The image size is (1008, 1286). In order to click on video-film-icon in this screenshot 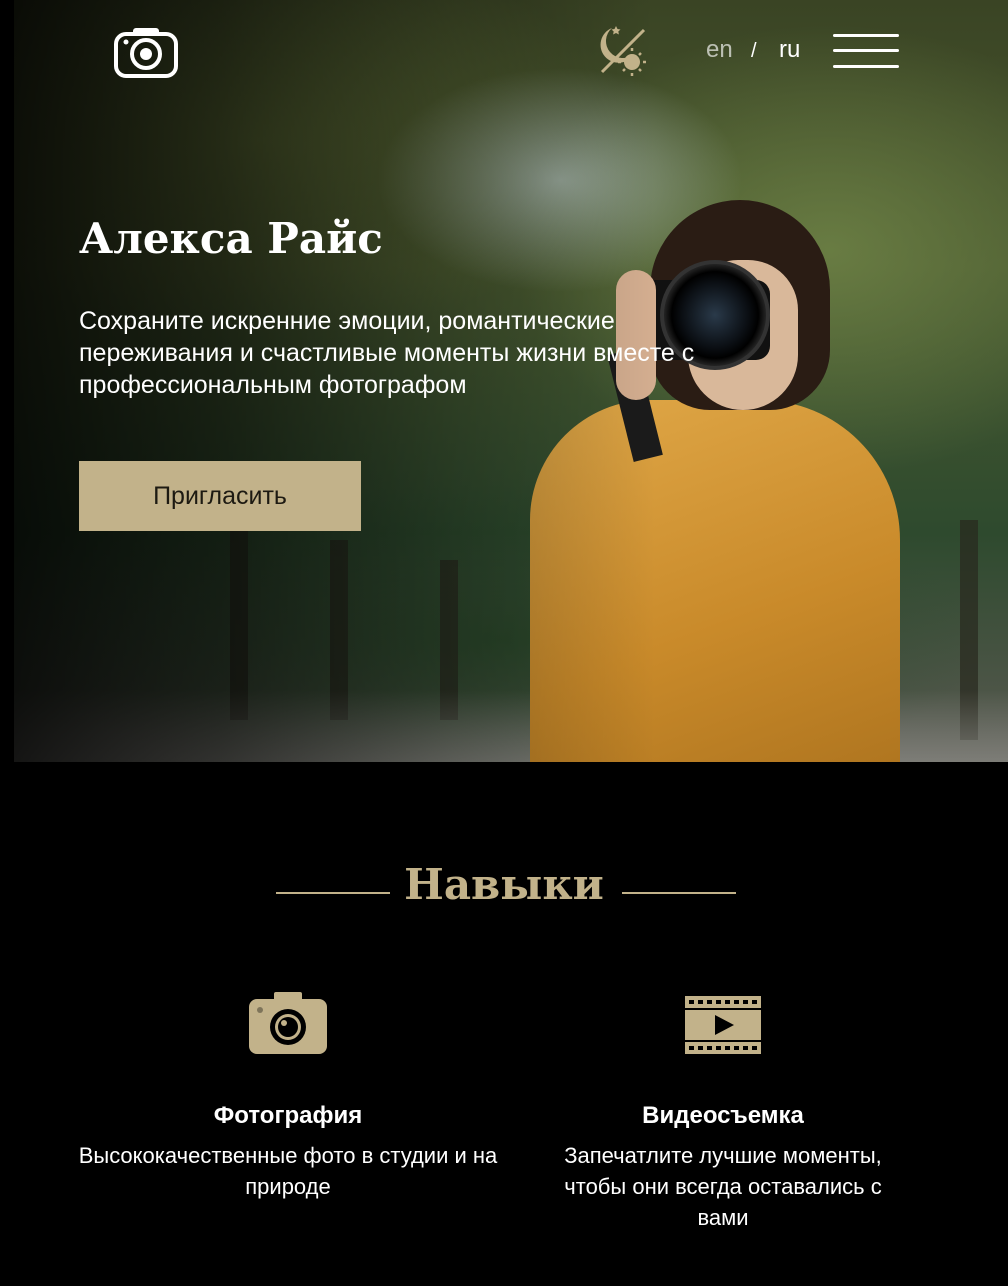, I will do `click(723, 1025)`.